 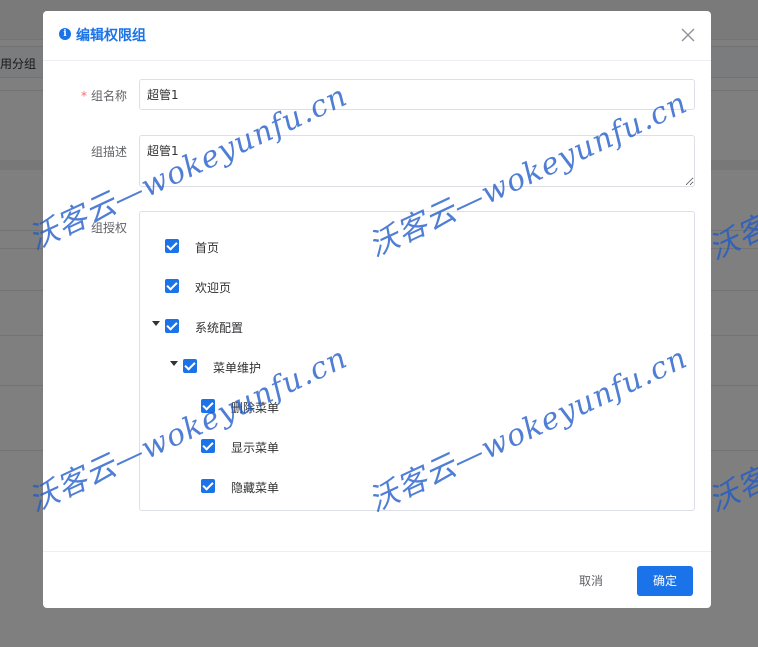 What do you see at coordinates (591, 581) in the screenshot?
I see `cancel-button: 取消` at bounding box center [591, 581].